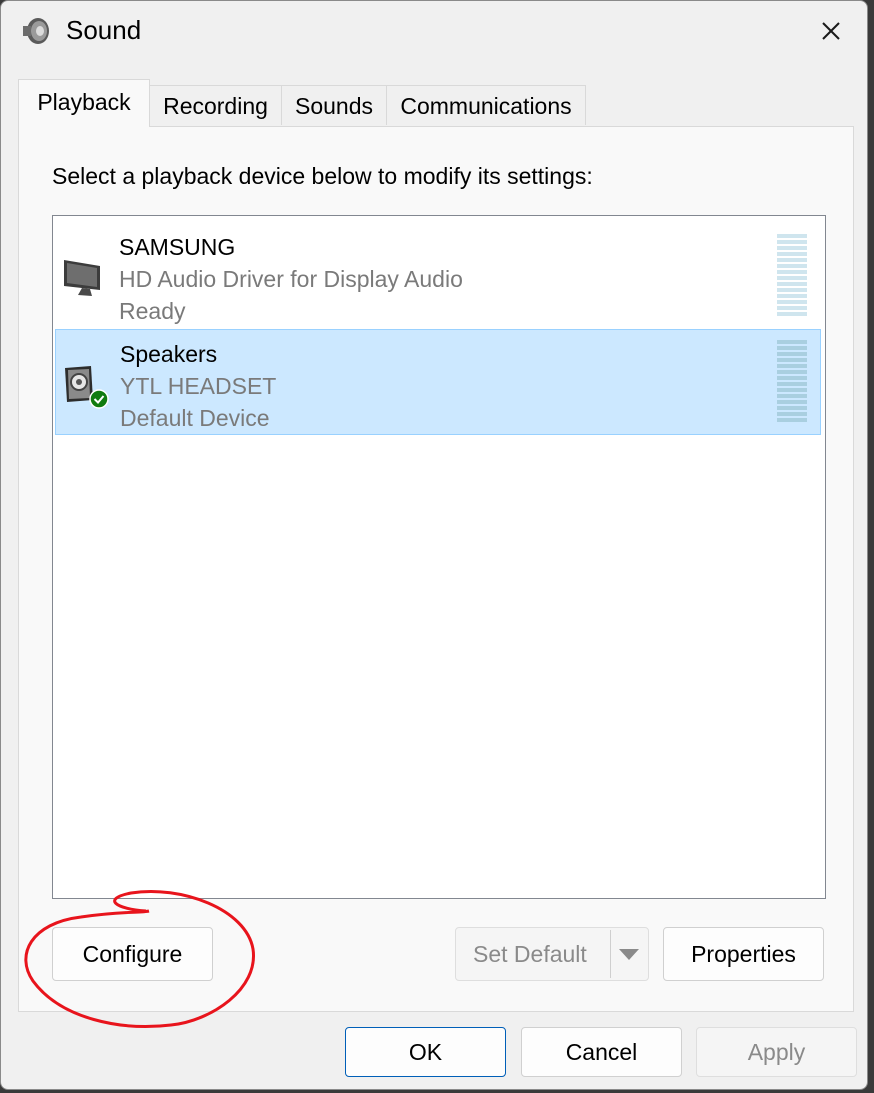  What do you see at coordinates (198, 386) in the screenshot?
I see `device-description: YTL HEADSET` at bounding box center [198, 386].